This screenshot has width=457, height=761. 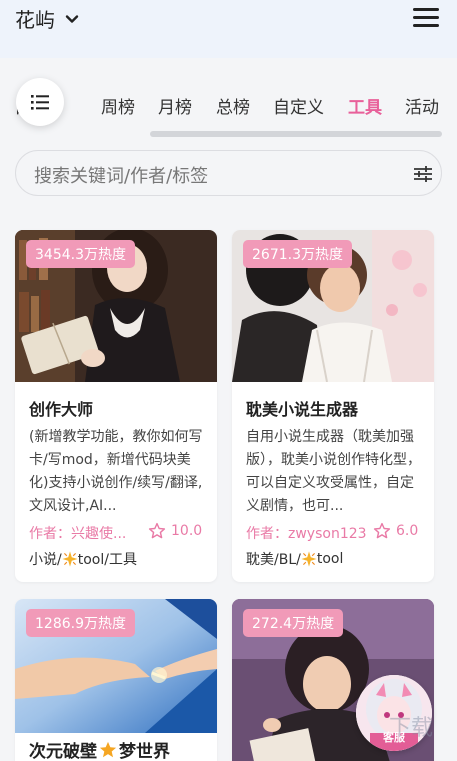 I want to click on card-title-prefix: 次元破壁, so click(x=63, y=751).